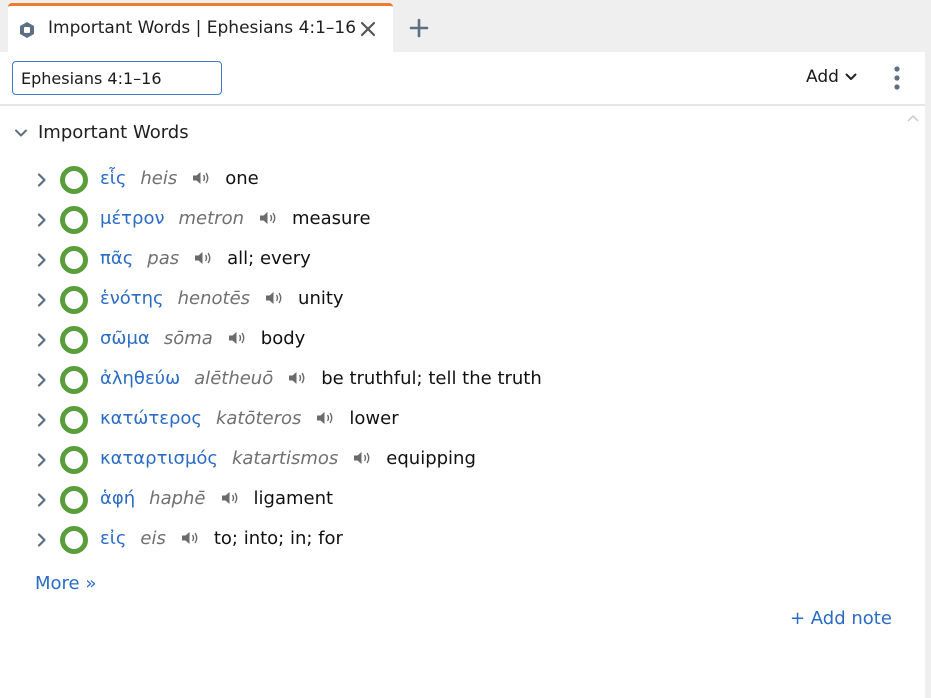 This screenshot has height=698, width=931. Describe the element at coordinates (242, 178) in the screenshot. I see `gloss: one` at that location.